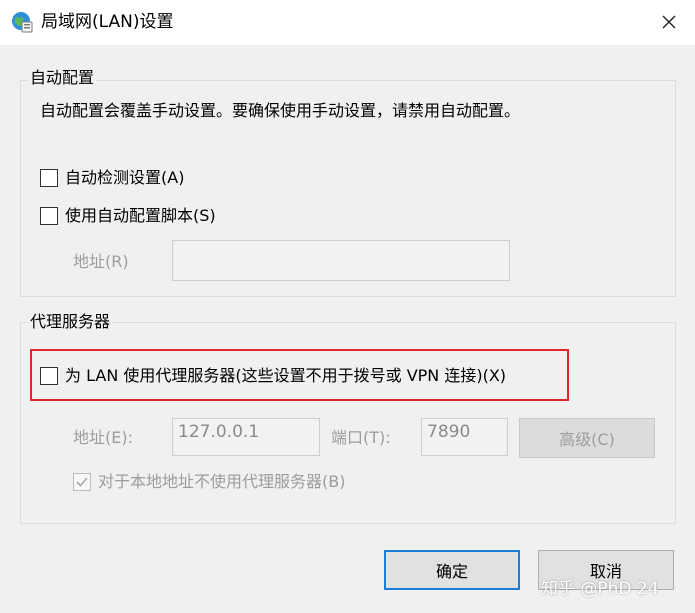 This screenshot has height=613, width=695. I want to click on auto-detect-checkbox-row: 自动检测设置(A), so click(112, 178).